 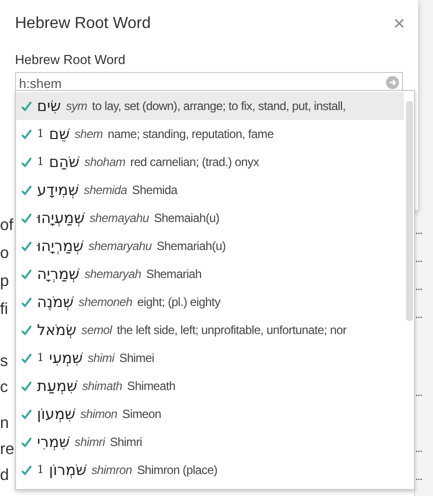 I want to click on background-text: d, so click(x=4, y=476).